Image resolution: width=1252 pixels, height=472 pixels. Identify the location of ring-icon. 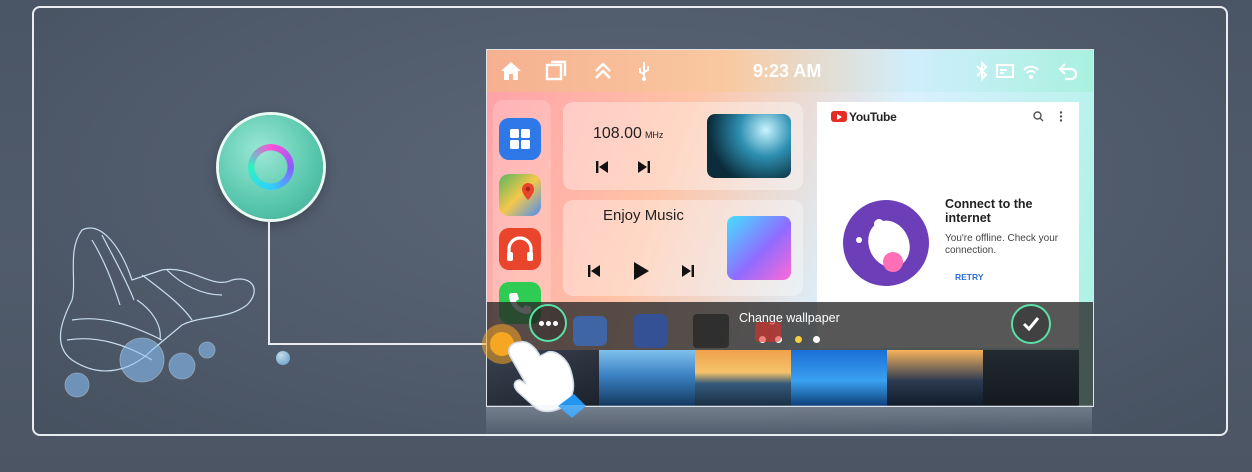
(271, 167).